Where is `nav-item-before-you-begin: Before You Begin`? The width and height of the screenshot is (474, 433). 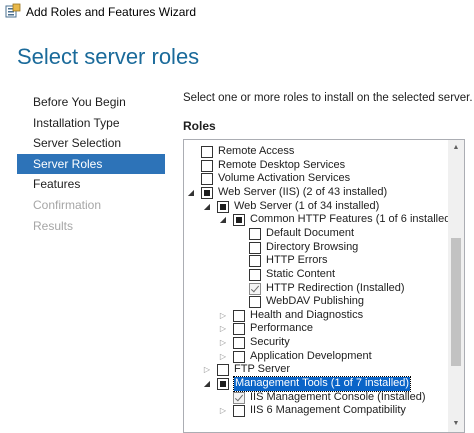 nav-item-before-you-begin: Before You Begin is located at coordinates (91, 102).